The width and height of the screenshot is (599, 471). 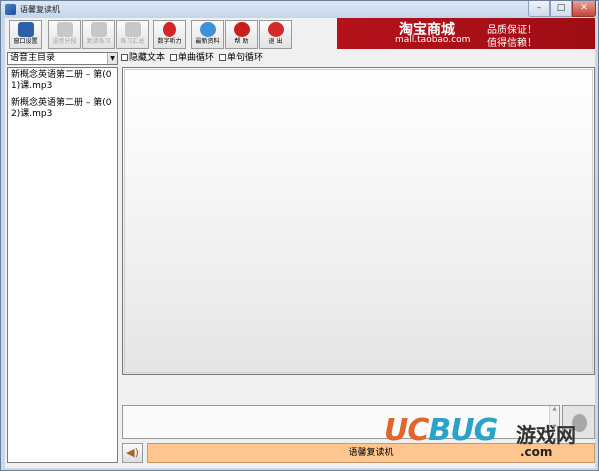 I want to click on list-item: 新概念英语第二册 – 第(01)课.mp3, so click(x=62, y=82).